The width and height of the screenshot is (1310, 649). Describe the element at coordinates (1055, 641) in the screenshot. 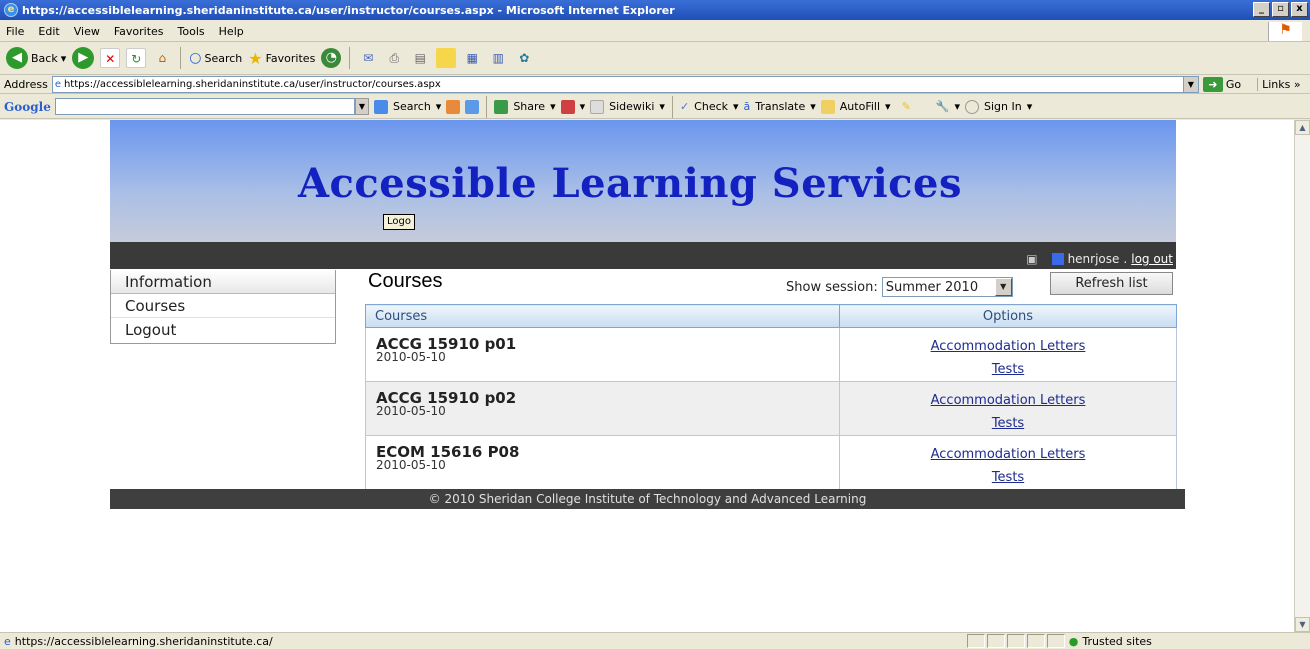

I see `lock-icon` at that location.